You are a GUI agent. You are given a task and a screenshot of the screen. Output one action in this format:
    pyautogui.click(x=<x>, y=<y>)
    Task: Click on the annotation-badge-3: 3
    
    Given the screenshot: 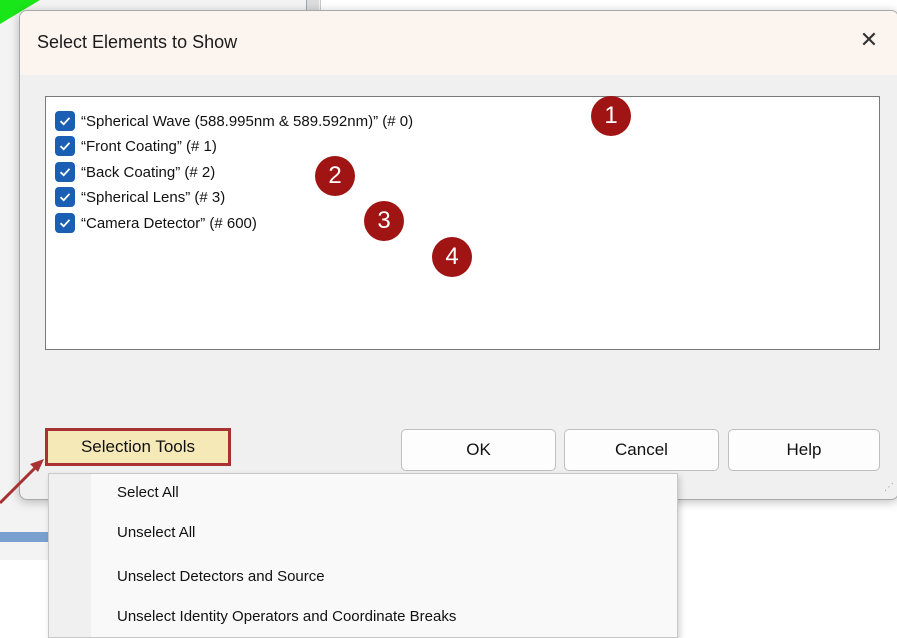 What is the action you would take?
    pyautogui.click(x=384, y=221)
    